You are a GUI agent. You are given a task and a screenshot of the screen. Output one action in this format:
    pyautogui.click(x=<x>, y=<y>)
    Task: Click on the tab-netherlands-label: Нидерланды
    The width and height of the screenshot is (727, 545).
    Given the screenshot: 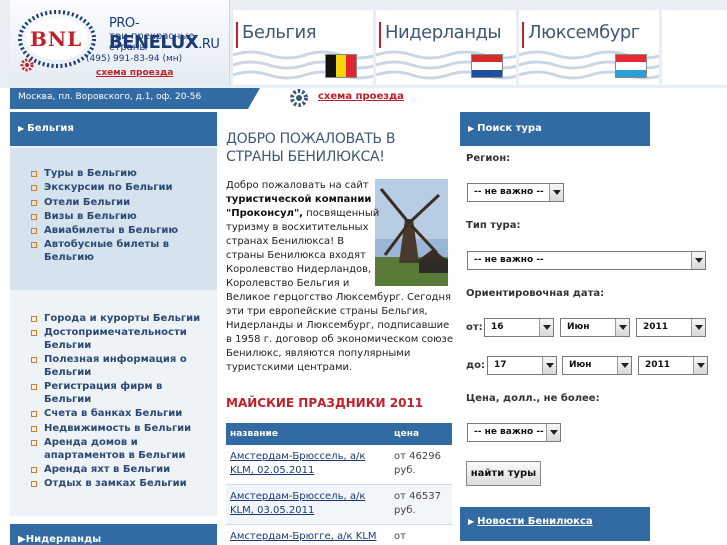 What is the action you would take?
    pyautogui.click(x=443, y=32)
    